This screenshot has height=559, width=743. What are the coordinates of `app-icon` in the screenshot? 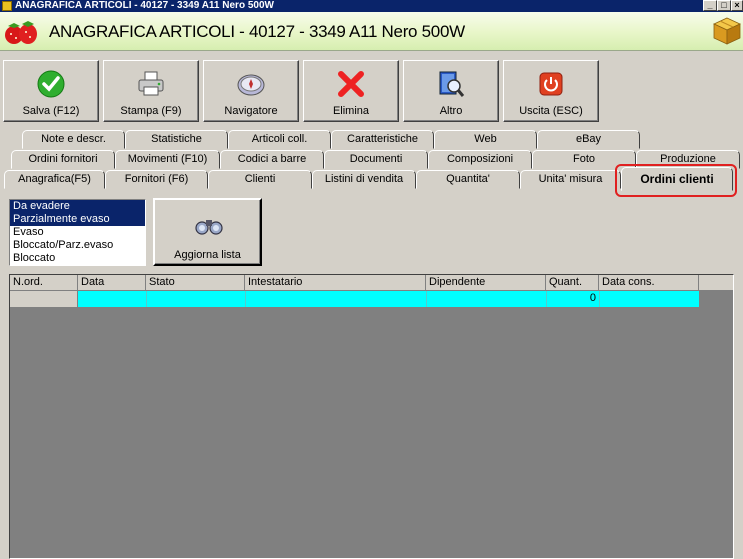 It's located at (7, 6).